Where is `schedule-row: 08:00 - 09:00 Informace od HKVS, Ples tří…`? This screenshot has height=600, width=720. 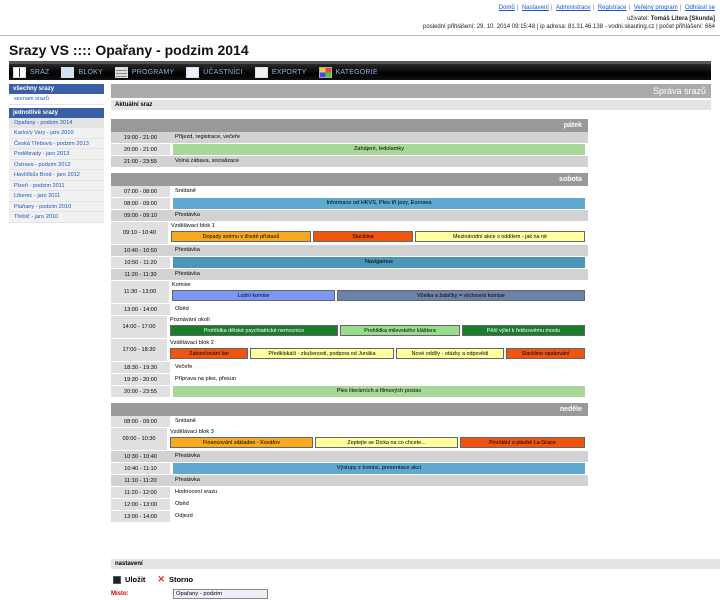 schedule-row: 08:00 - 09:00 Informace od HKVS, Ples tří… is located at coordinates (349, 204).